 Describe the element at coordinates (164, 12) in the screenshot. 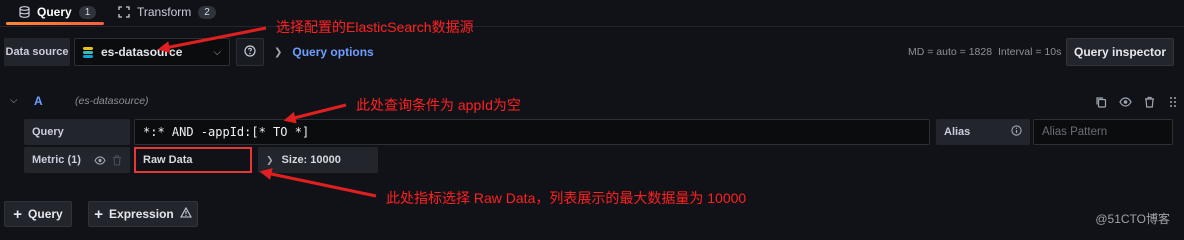

I see `tab-transform-label: Transform` at that location.